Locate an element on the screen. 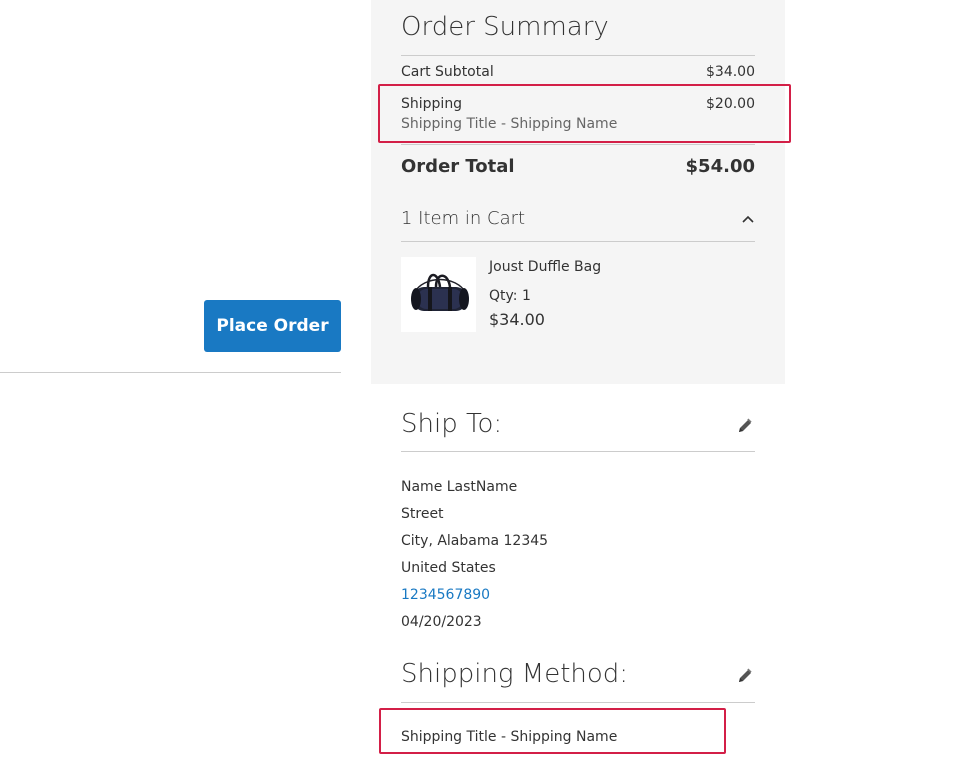 The image size is (972, 765). product-thumbnail is located at coordinates (438, 294).